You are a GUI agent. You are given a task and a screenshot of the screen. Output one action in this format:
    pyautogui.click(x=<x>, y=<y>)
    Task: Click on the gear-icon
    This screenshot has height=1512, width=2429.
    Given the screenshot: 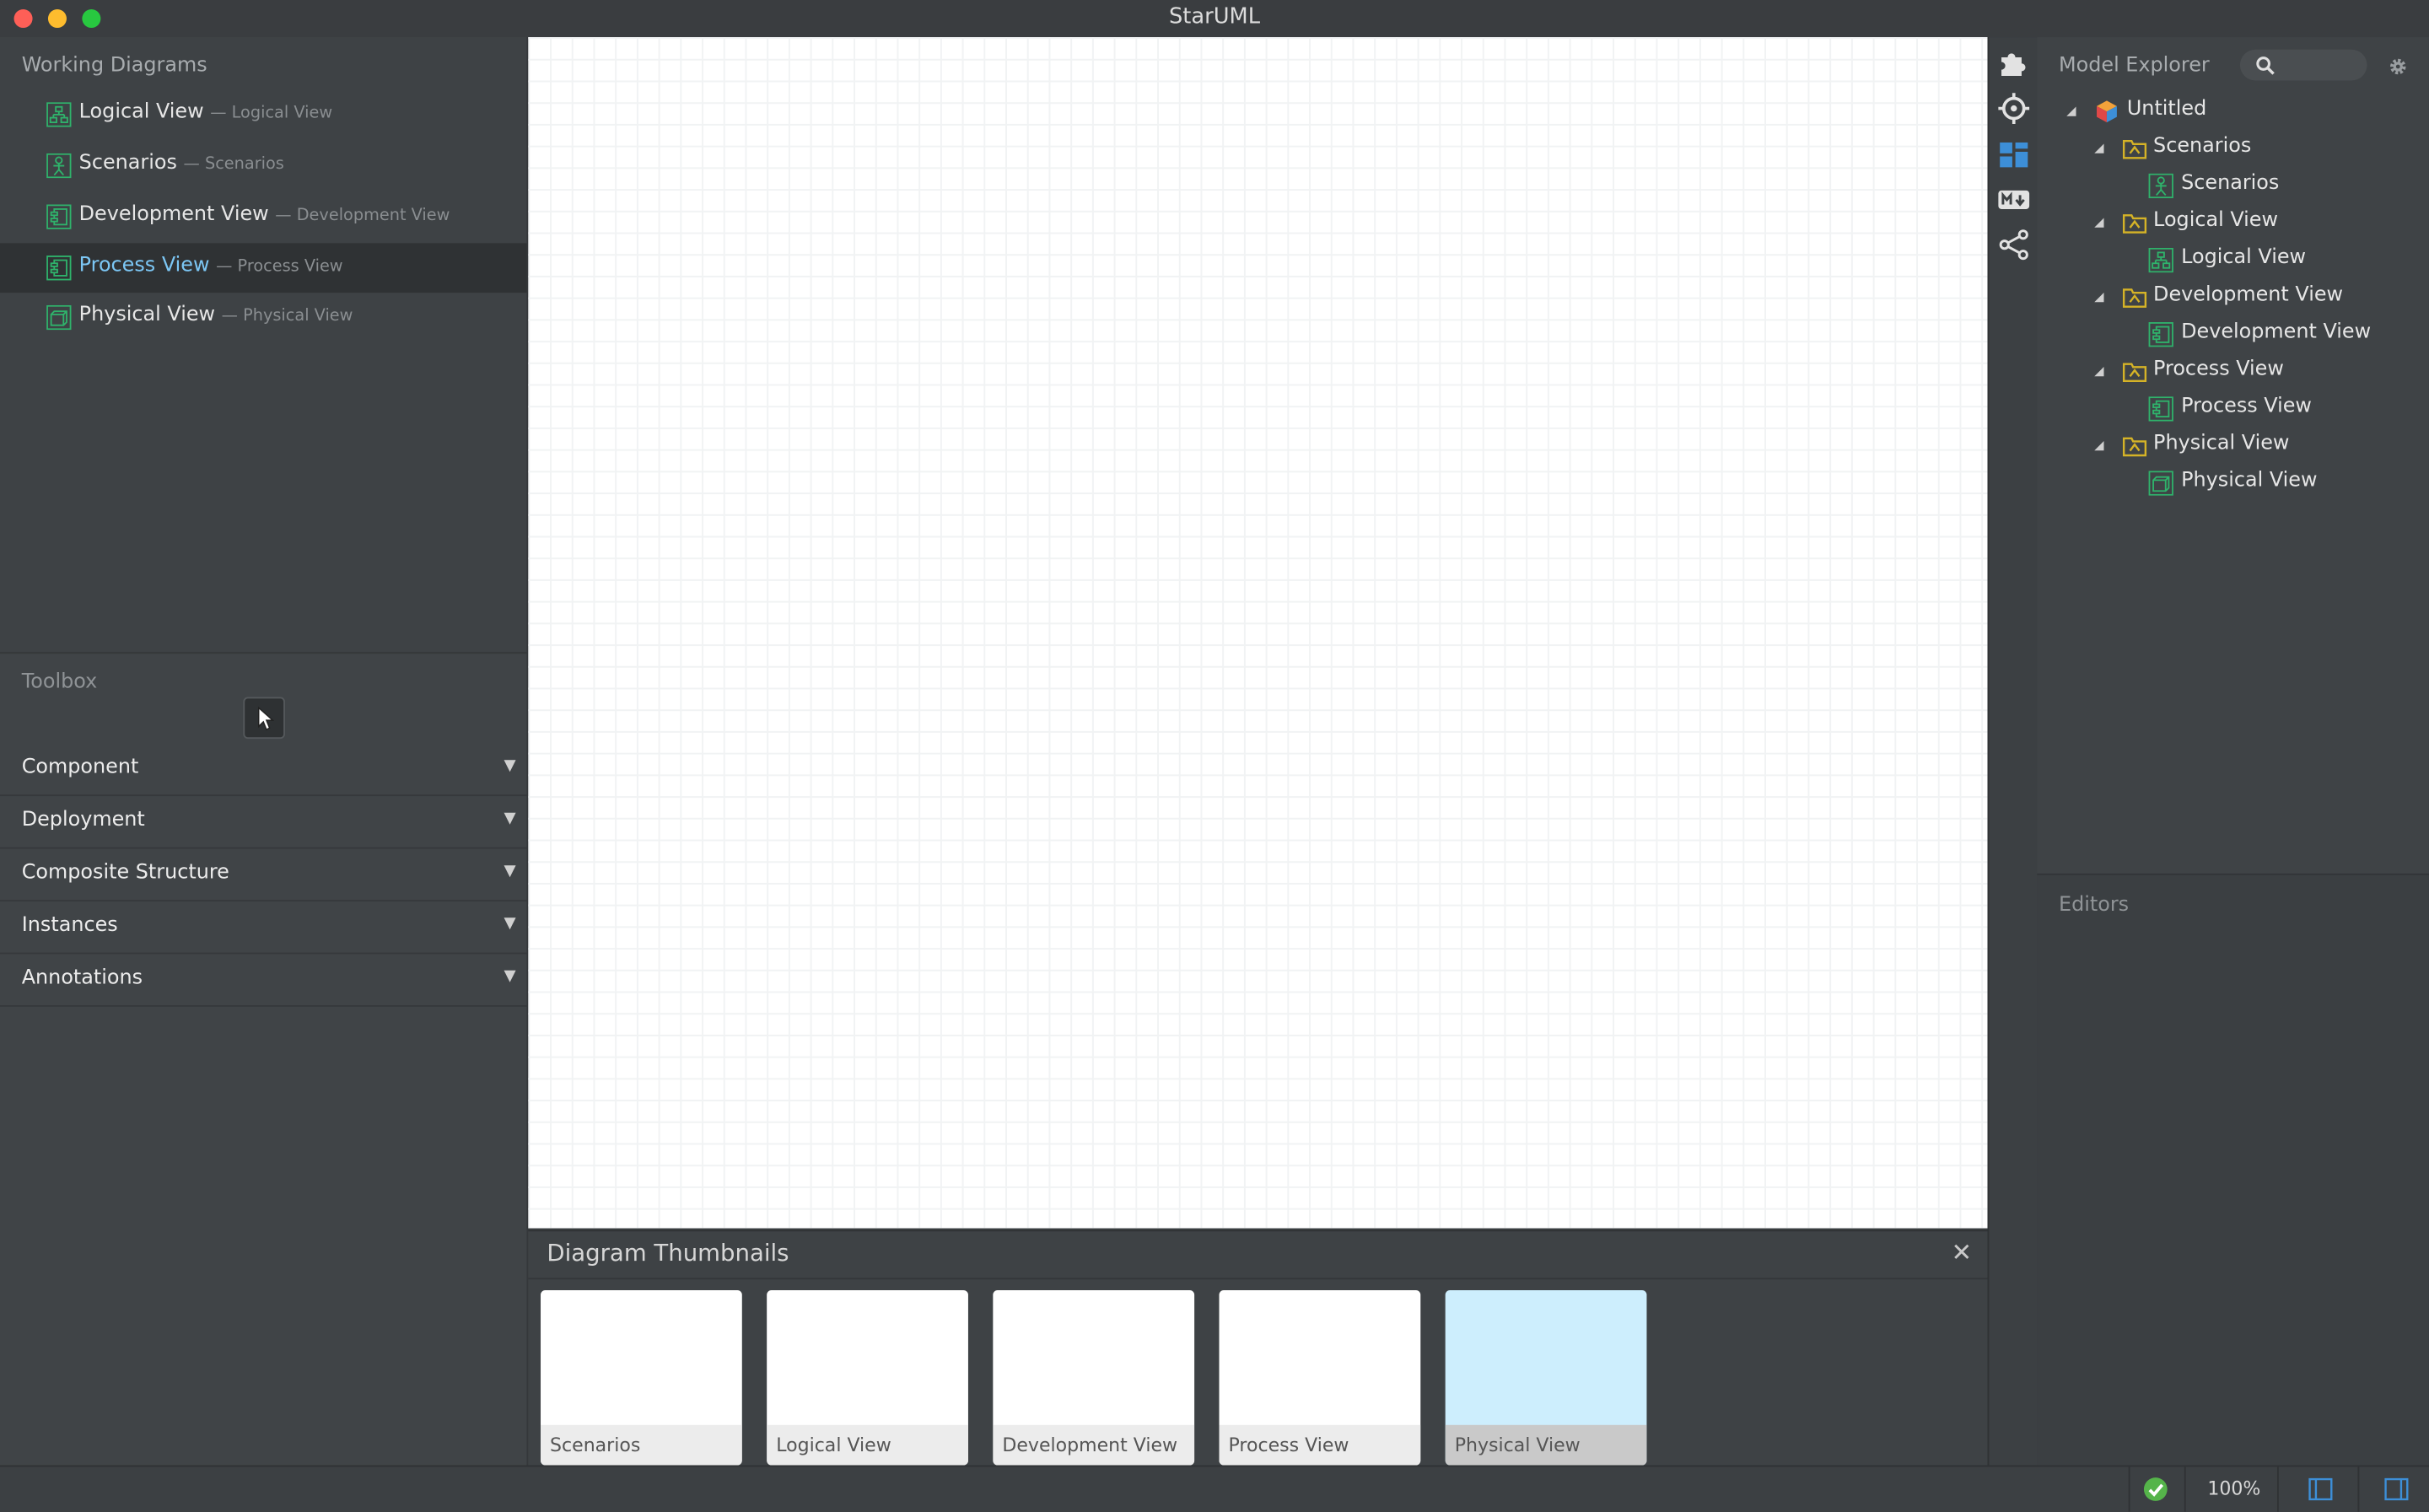 What is the action you would take?
    pyautogui.click(x=2398, y=67)
    